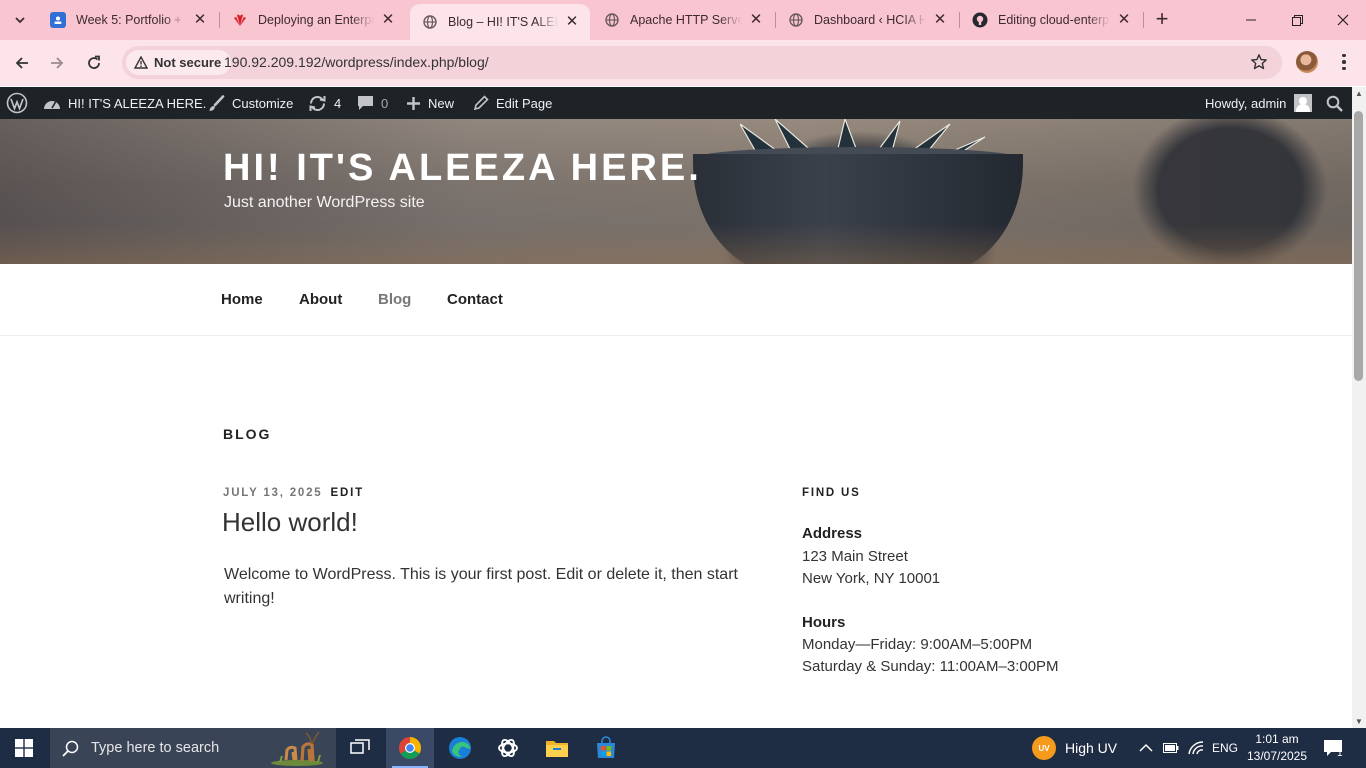 This screenshot has width=1366, height=768. I want to click on back-button, so click(22, 63).